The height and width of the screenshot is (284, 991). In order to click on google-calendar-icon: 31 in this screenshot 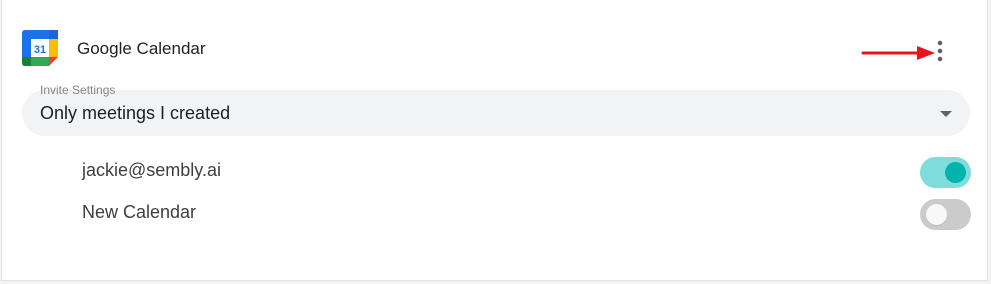, I will do `click(40, 48)`.